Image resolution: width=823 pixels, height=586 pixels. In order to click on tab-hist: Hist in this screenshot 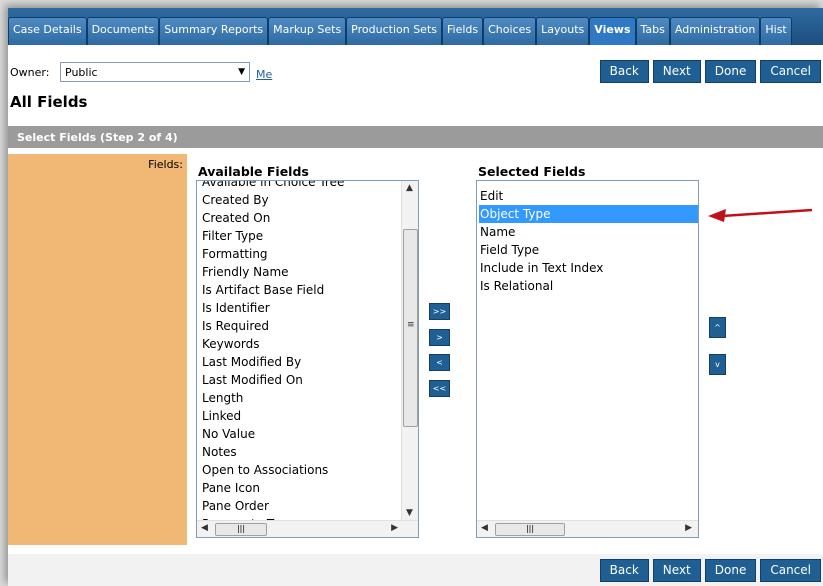, I will do `click(776, 31)`.